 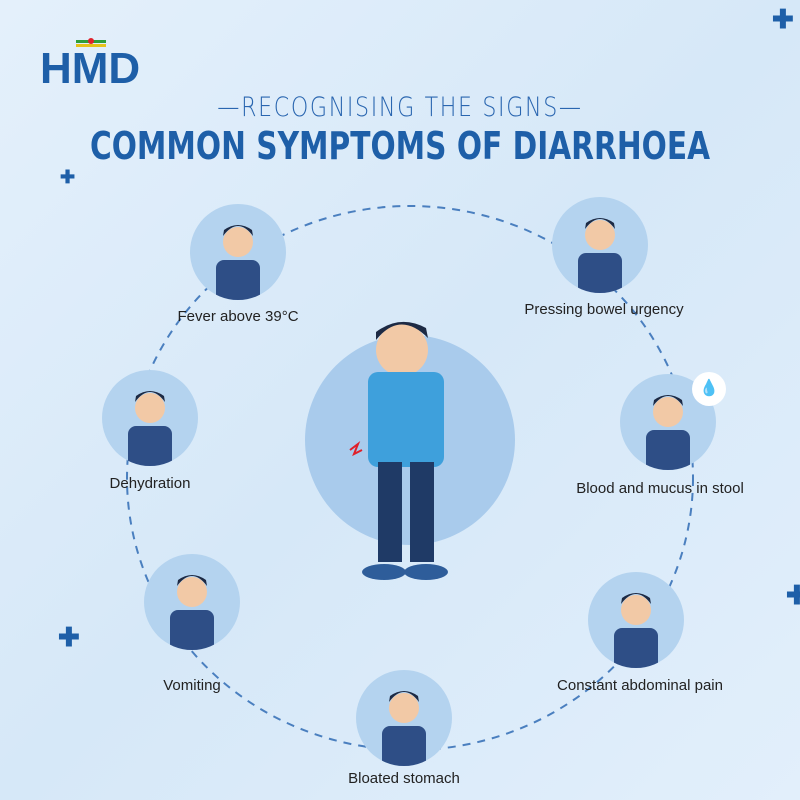 I want to click on symptom-fever-image, so click(x=238, y=252).